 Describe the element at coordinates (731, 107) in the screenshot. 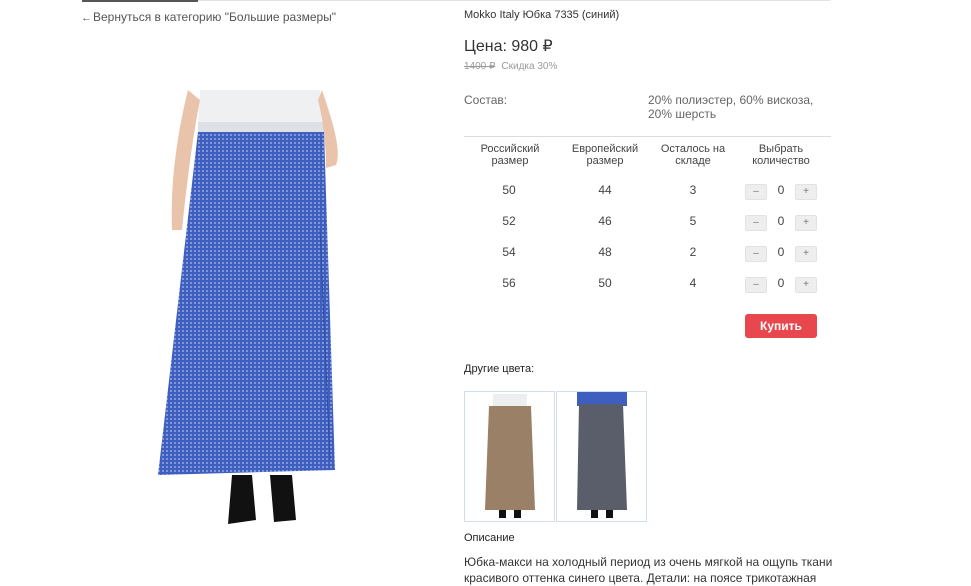

I see `composition-value: 20% полиэстер, 60% вискоза, 20% шерсть` at that location.